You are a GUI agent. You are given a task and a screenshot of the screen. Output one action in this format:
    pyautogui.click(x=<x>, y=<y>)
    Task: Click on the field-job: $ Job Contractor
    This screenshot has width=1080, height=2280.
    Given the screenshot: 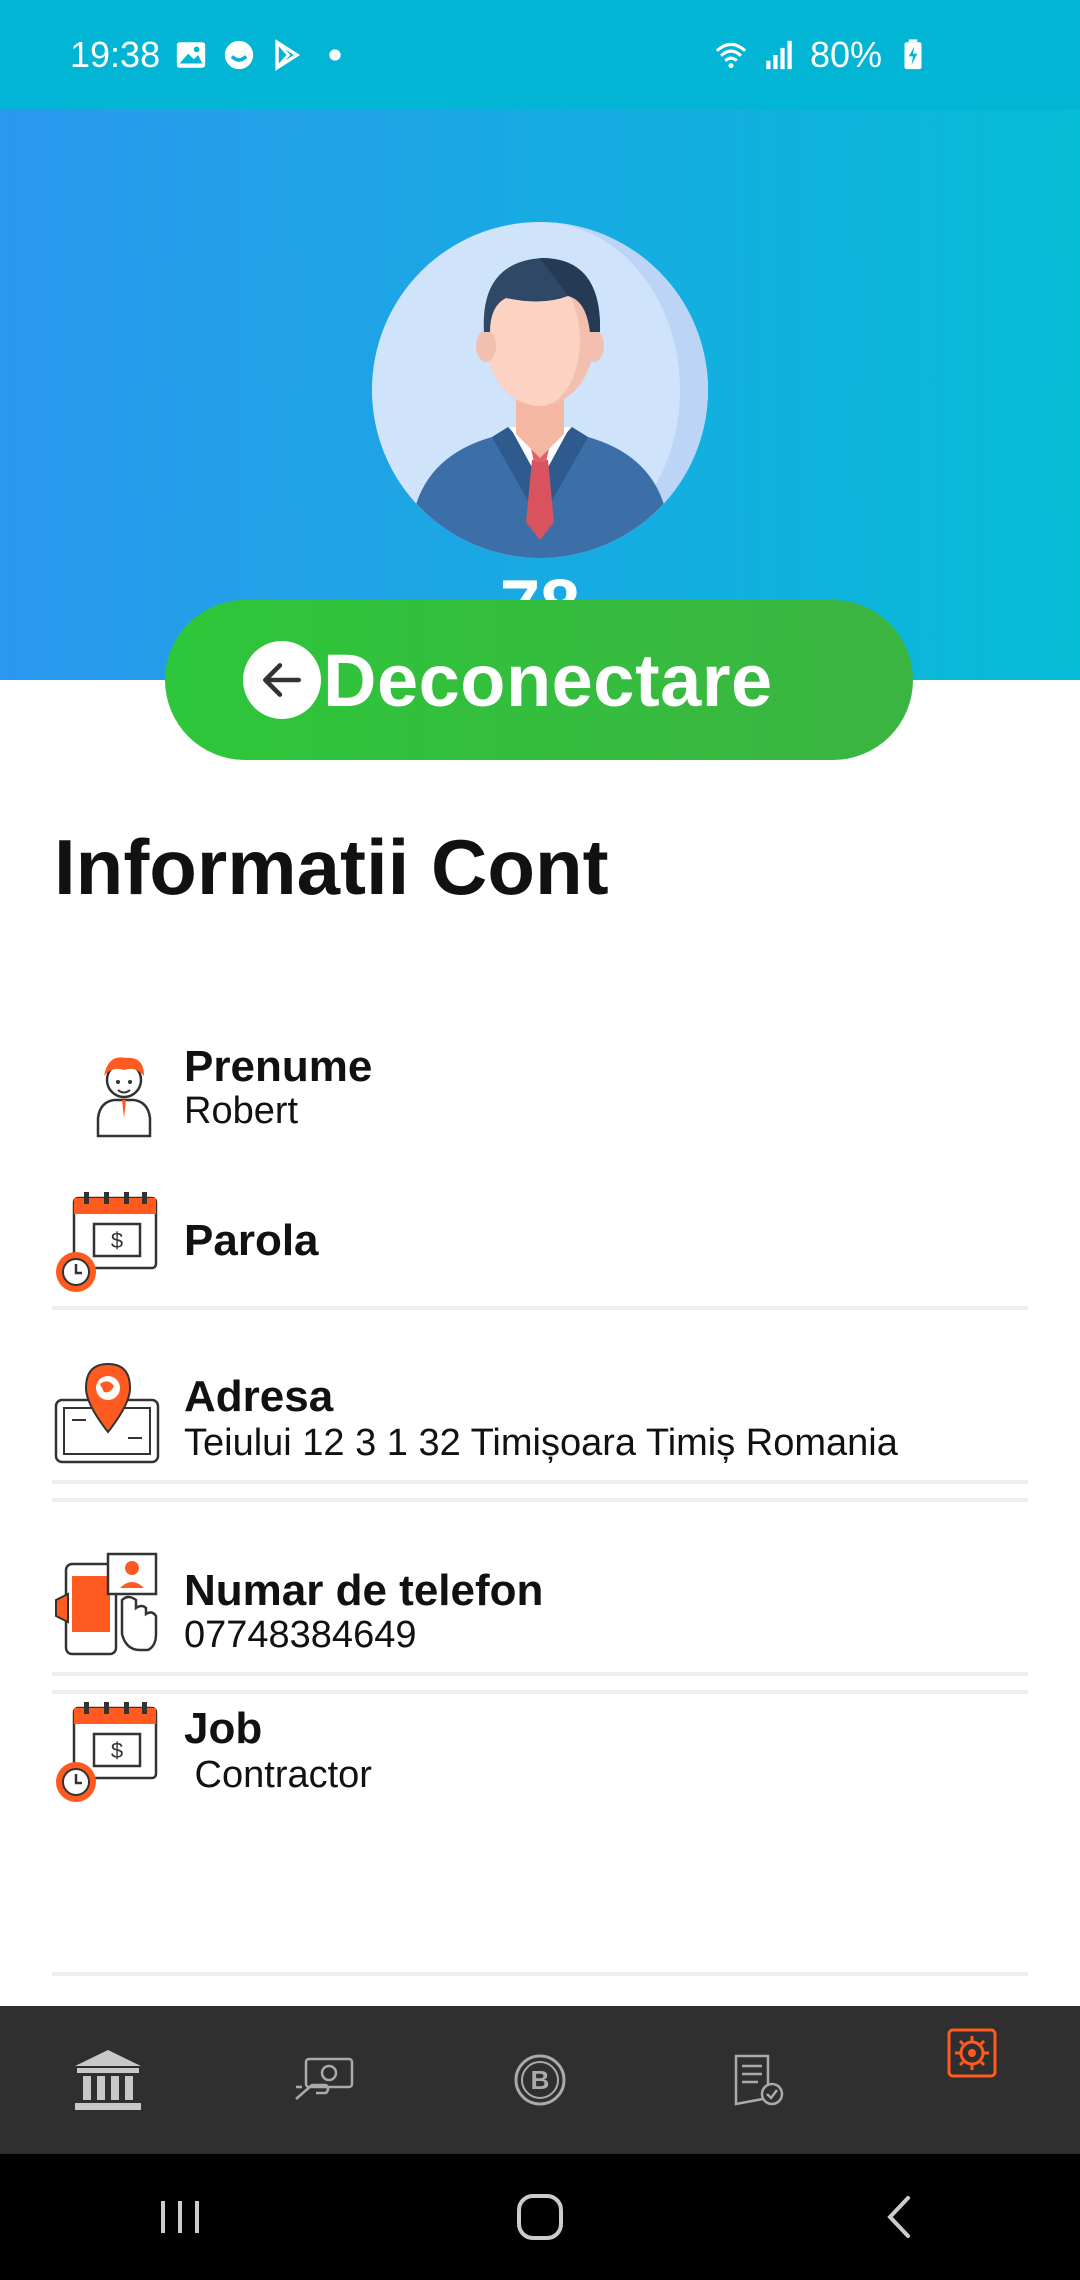 What is the action you would take?
    pyautogui.click(x=540, y=1756)
    